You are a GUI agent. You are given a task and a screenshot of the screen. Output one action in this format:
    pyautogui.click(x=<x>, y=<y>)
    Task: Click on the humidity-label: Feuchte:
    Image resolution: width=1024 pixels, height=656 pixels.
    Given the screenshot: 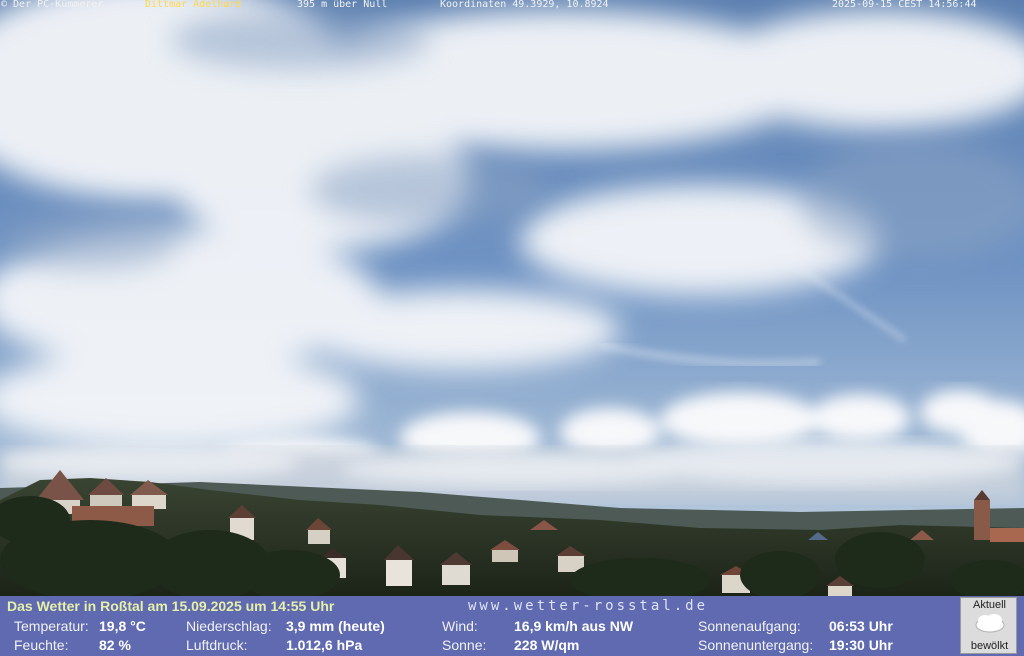 What is the action you would take?
    pyautogui.click(x=41, y=645)
    